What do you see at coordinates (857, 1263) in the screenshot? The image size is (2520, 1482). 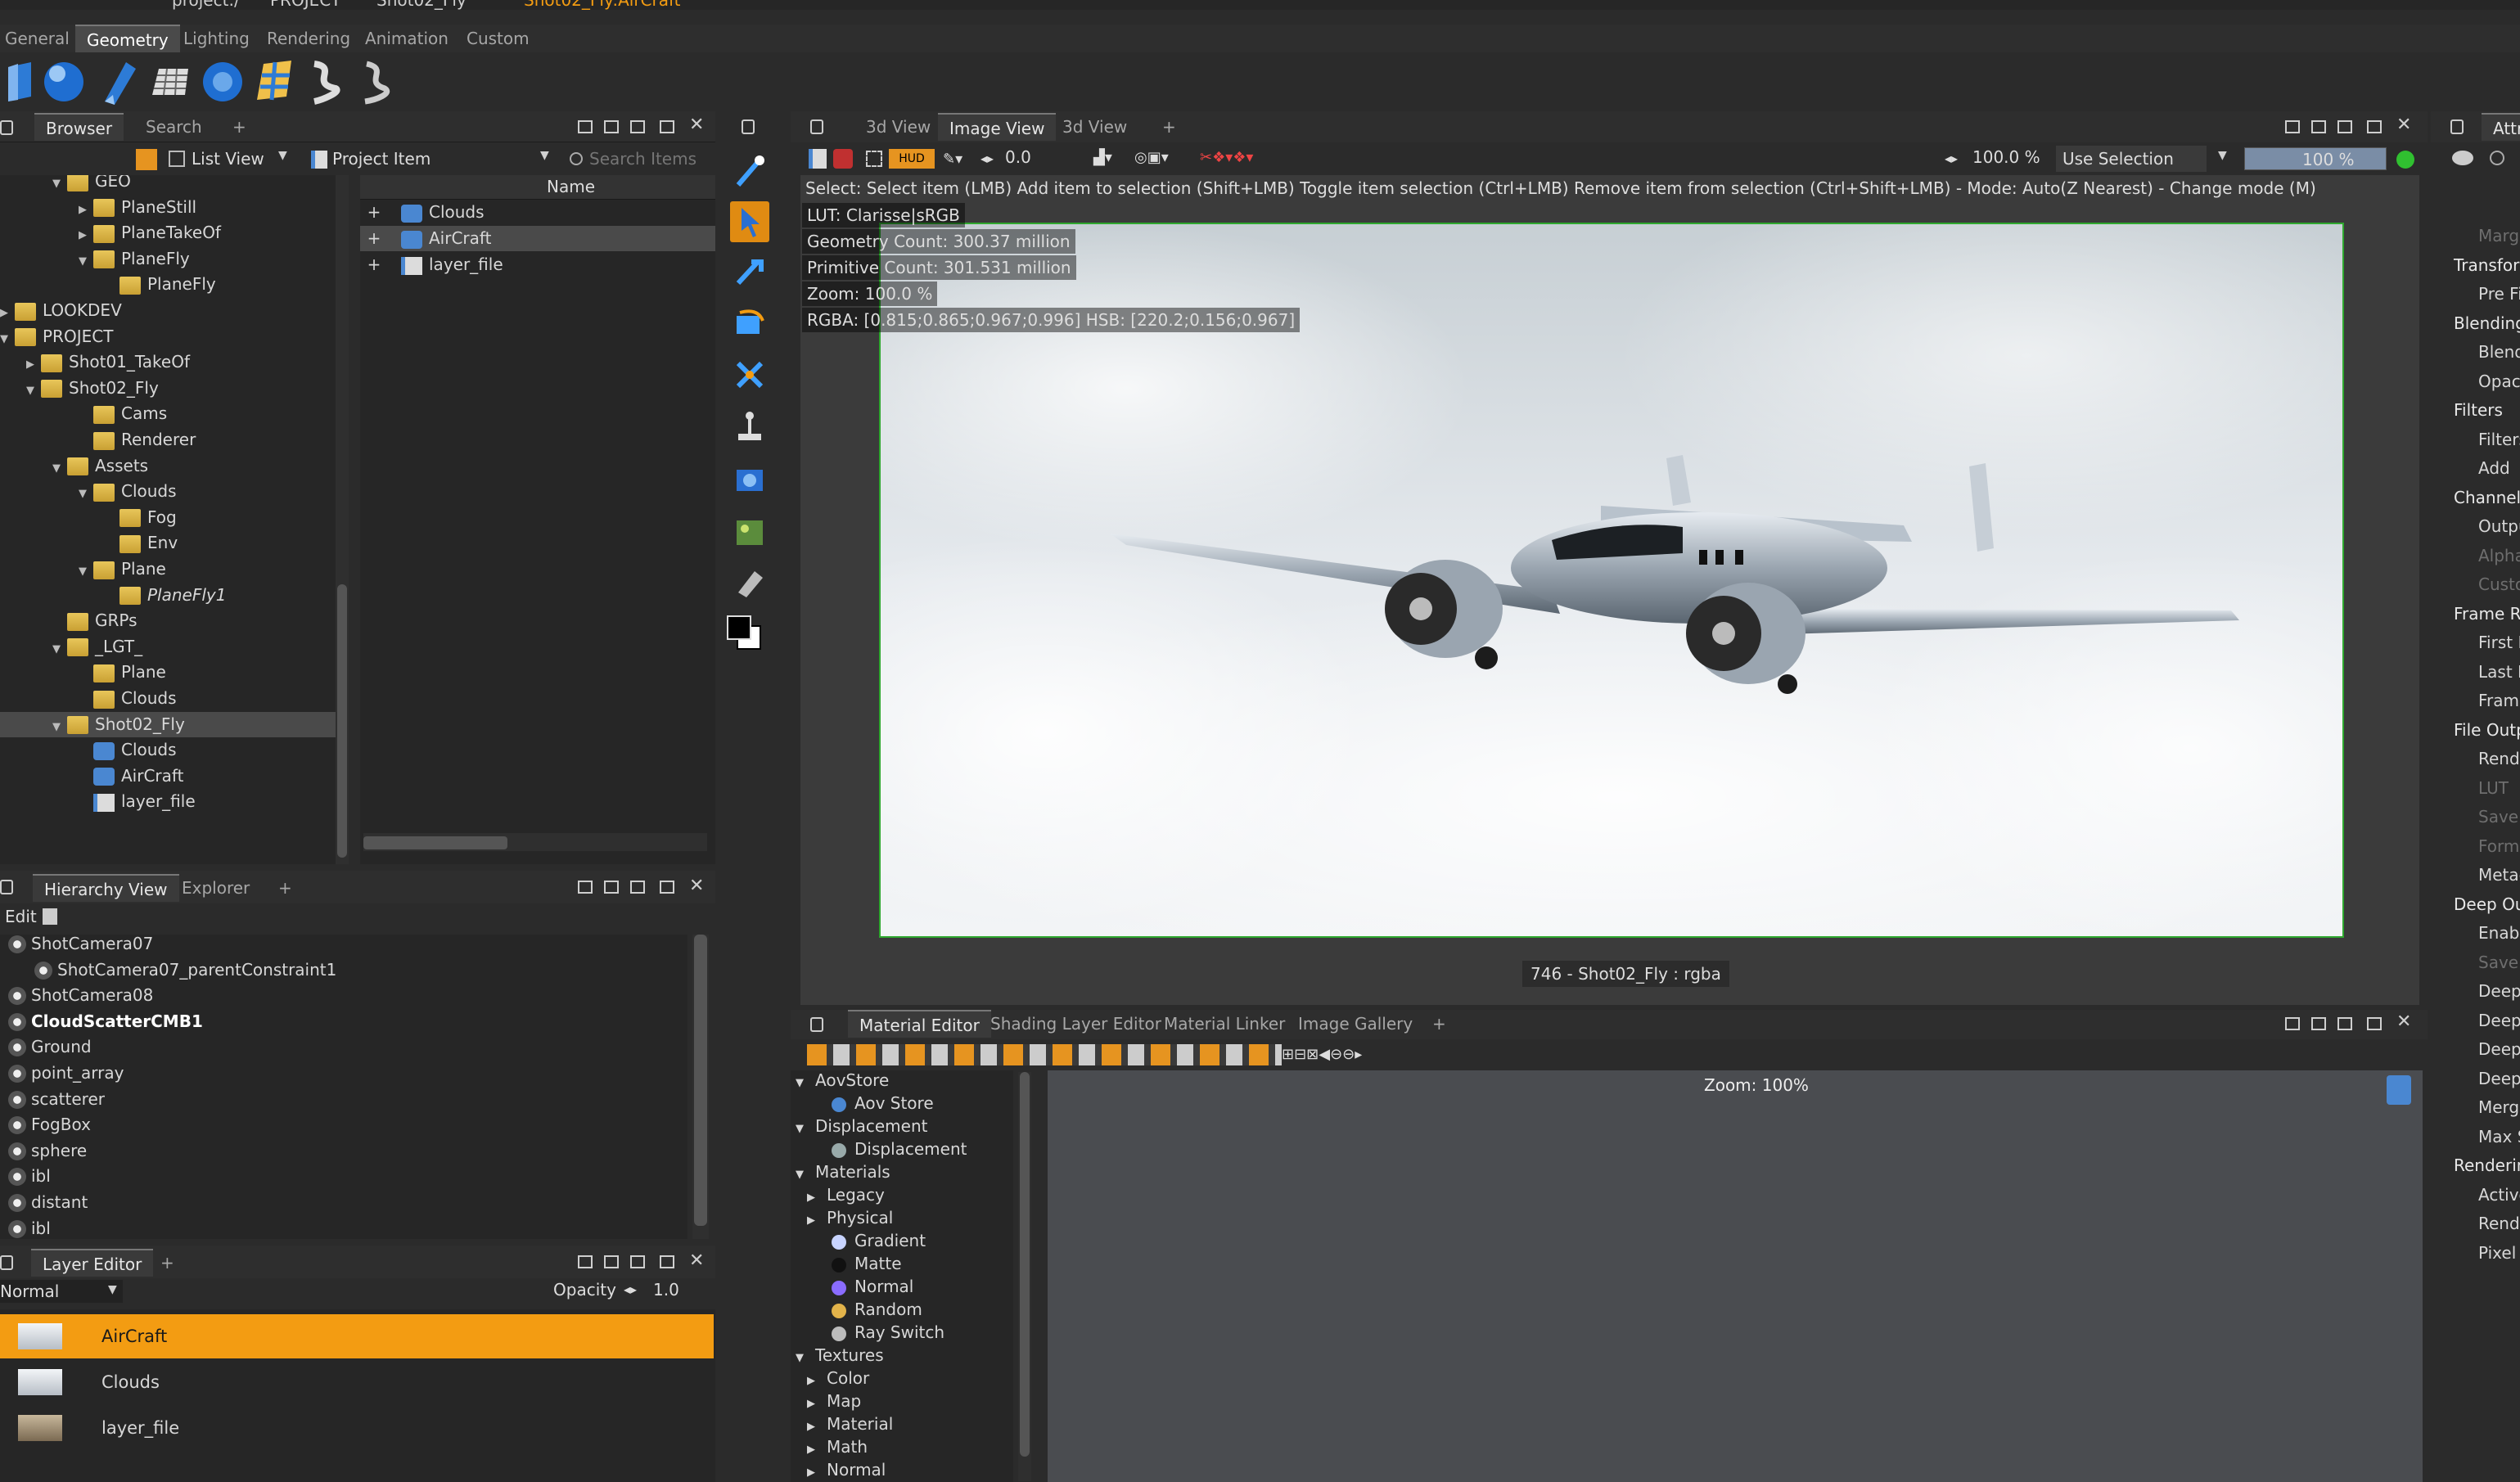 I see `material-tree-item: Matte` at bounding box center [857, 1263].